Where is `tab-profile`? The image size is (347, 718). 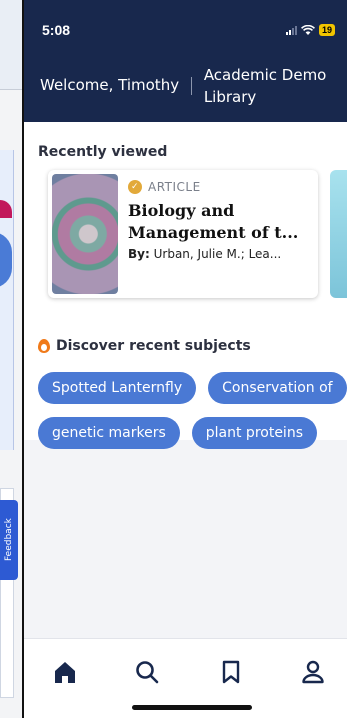 tab-profile is located at coordinates (313, 672).